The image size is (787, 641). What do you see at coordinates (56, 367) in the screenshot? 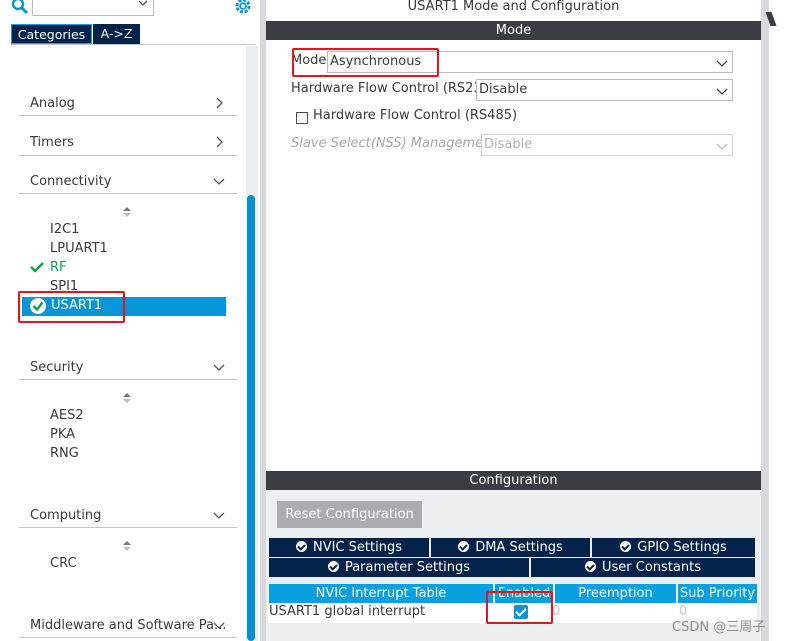
I see `category-security: Security` at bounding box center [56, 367].